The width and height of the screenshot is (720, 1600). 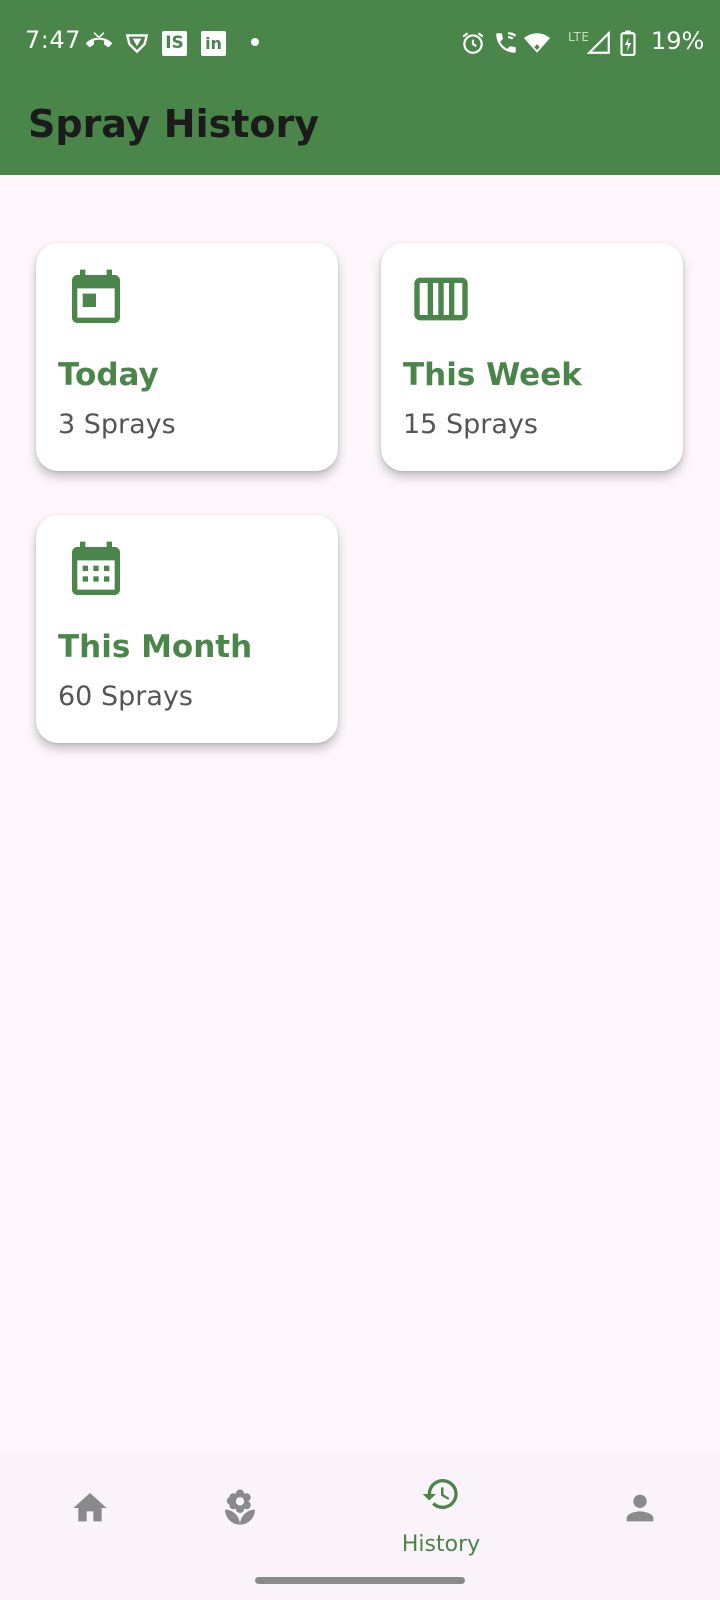 What do you see at coordinates (90, 1508) in the screenshot?
I see `home-icon` at bounding box center [90, 1508].